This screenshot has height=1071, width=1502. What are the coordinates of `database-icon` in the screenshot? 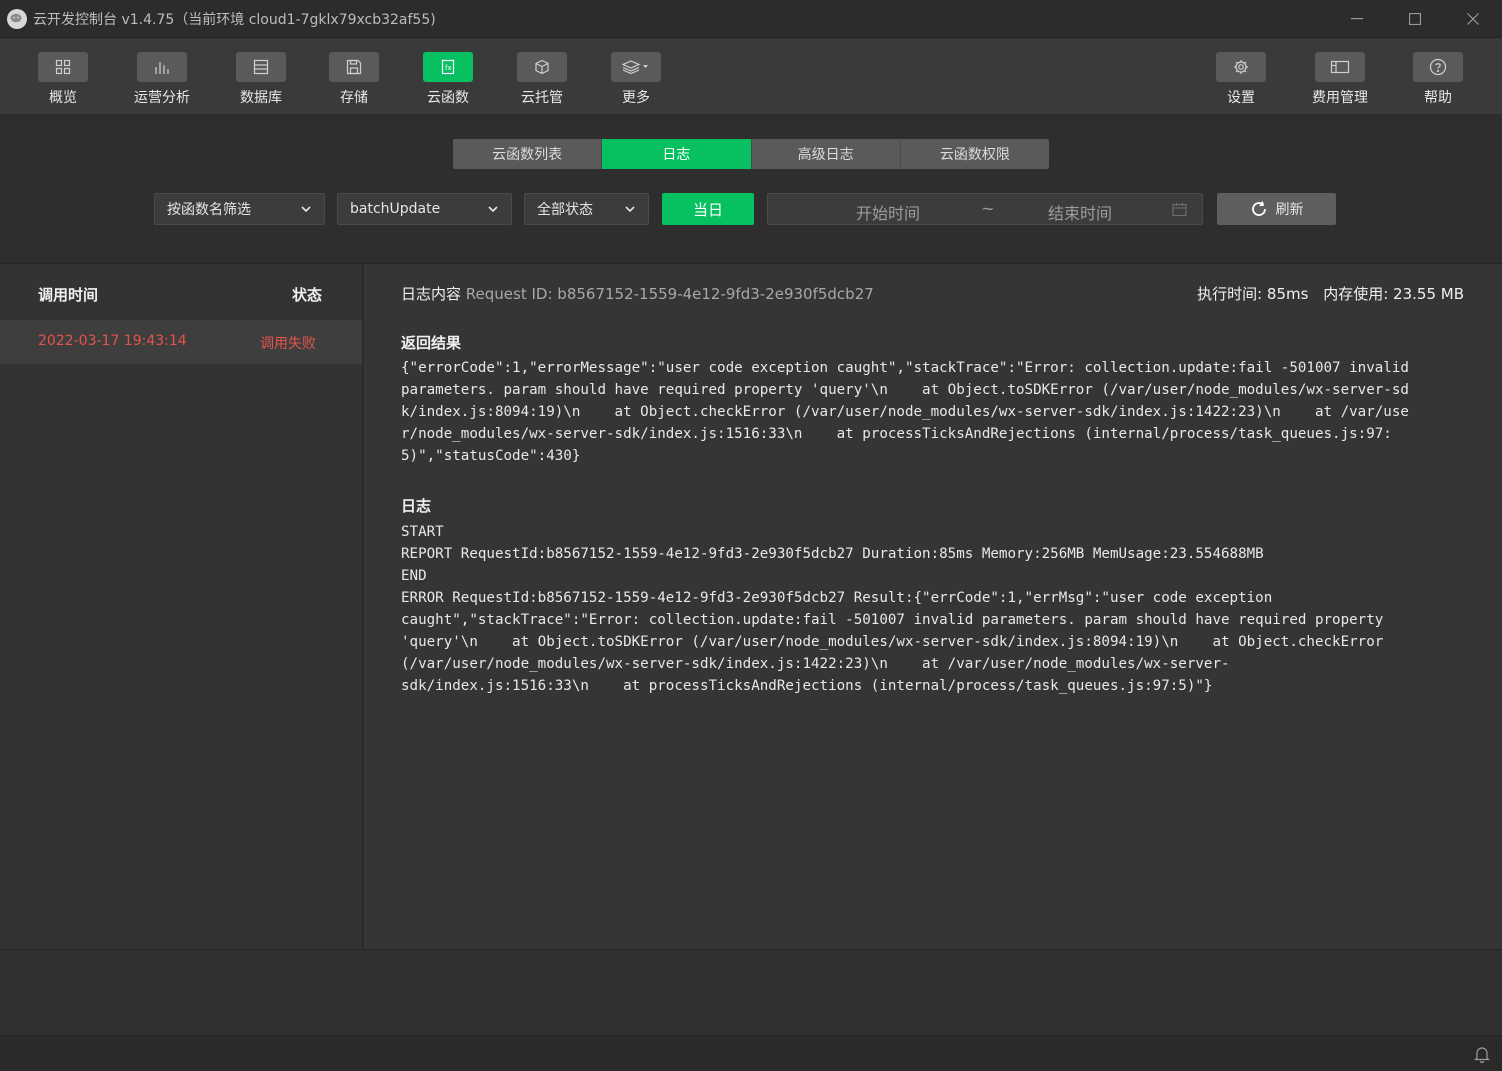 It's located at (261, 67).